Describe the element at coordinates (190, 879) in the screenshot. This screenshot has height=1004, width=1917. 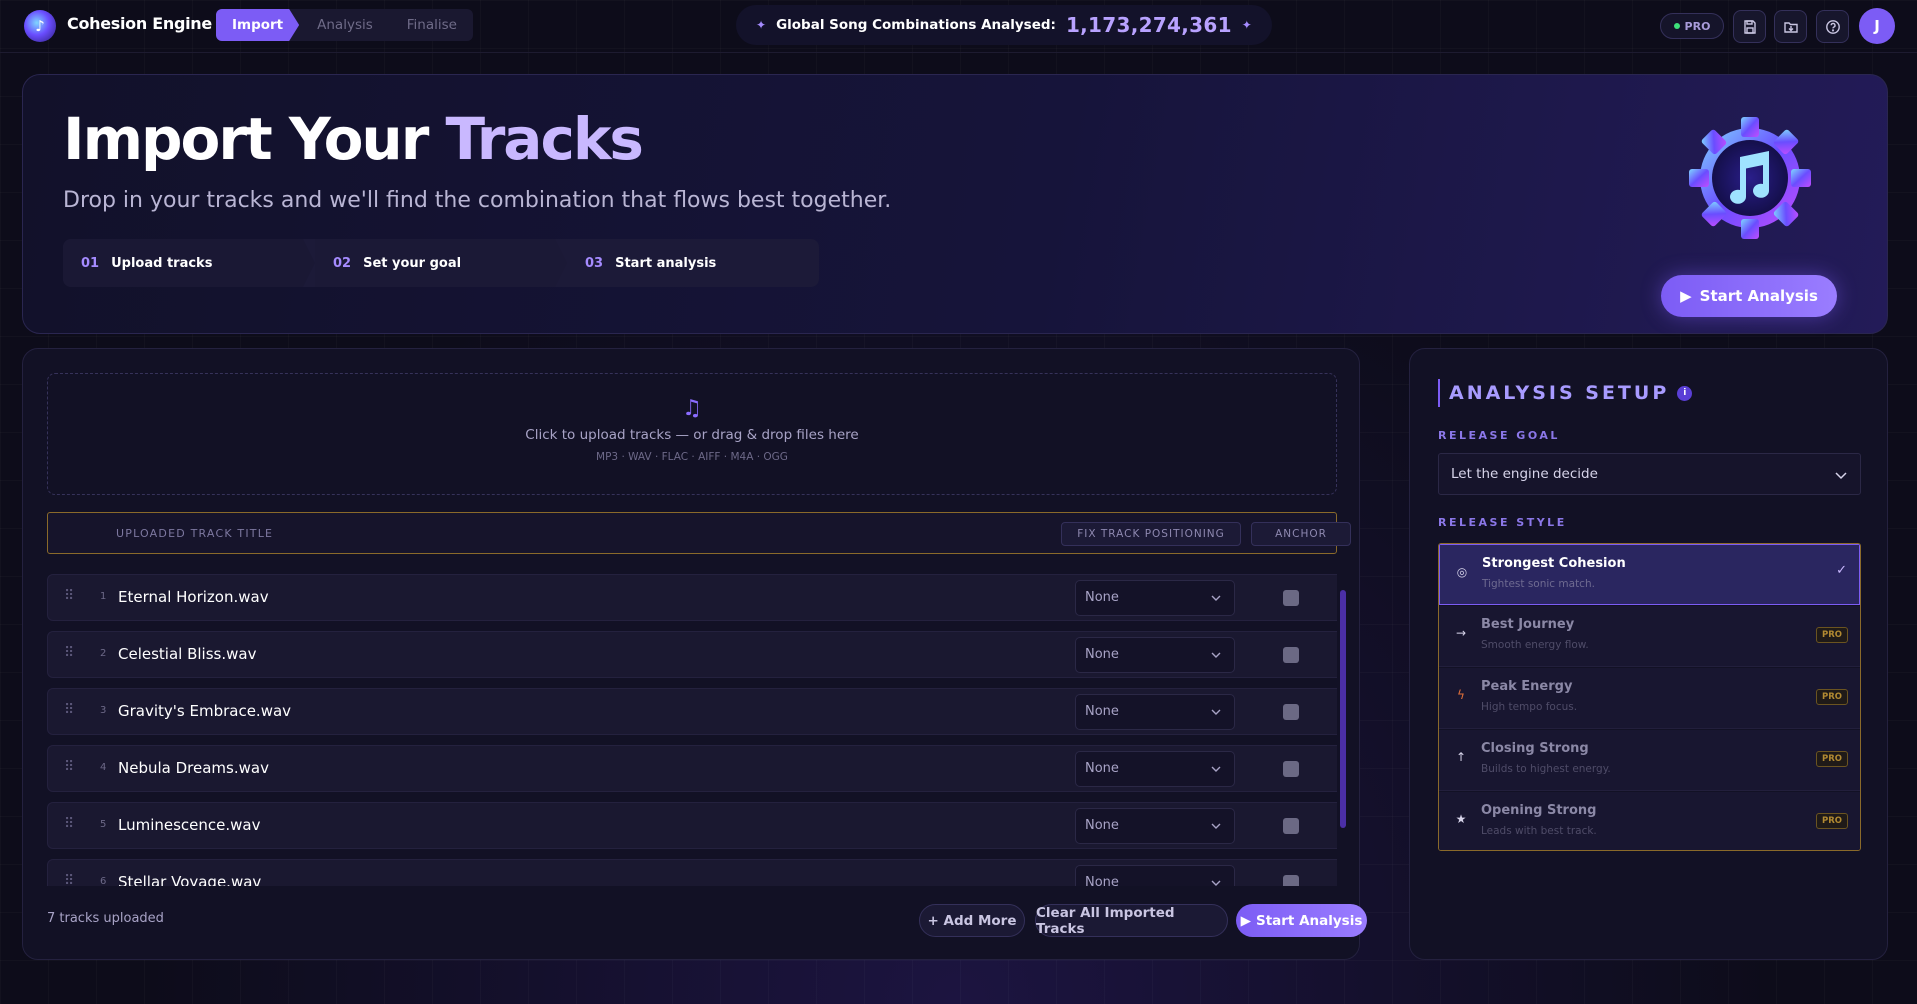
I see `track-name: Stellar Voyage.wav` at that location.